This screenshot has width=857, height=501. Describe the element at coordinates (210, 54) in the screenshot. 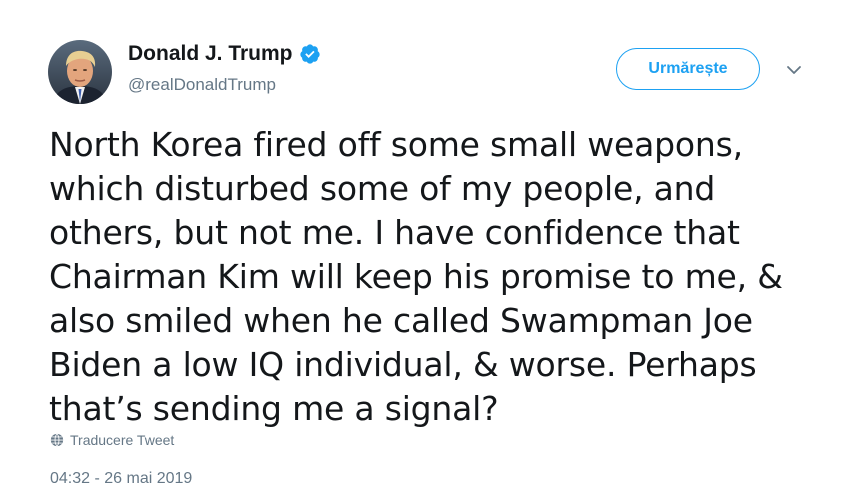

I see `author-display-name: Donald J. Trump` at that location.